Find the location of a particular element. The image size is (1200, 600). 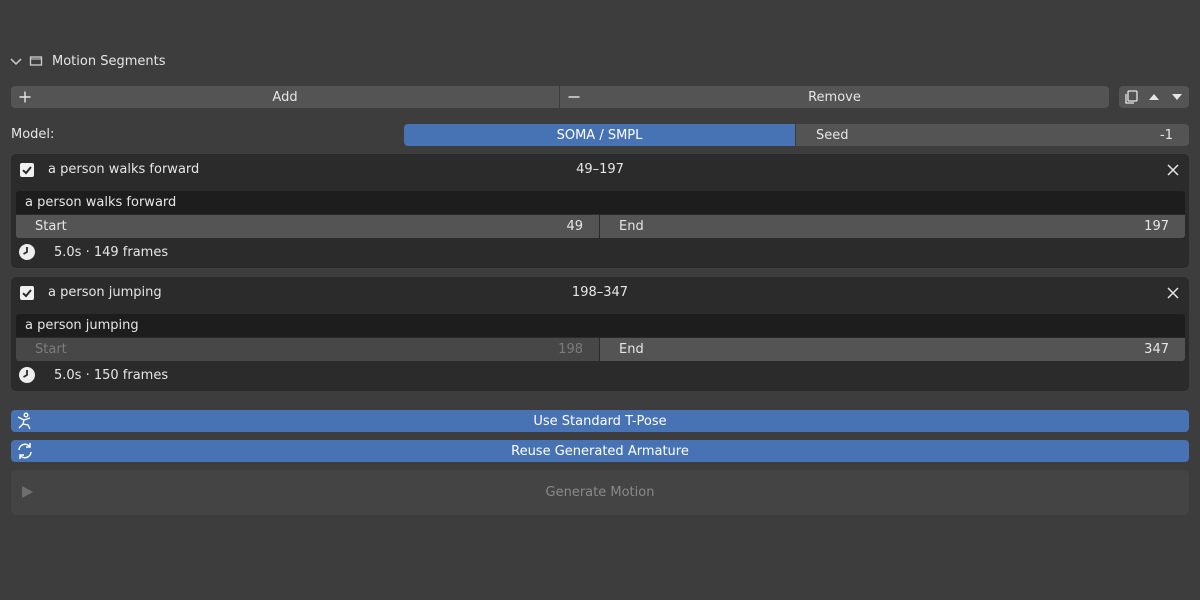

reuse-armature-toggle: Reuse Generated Armature is located at coordinates (600, 451).